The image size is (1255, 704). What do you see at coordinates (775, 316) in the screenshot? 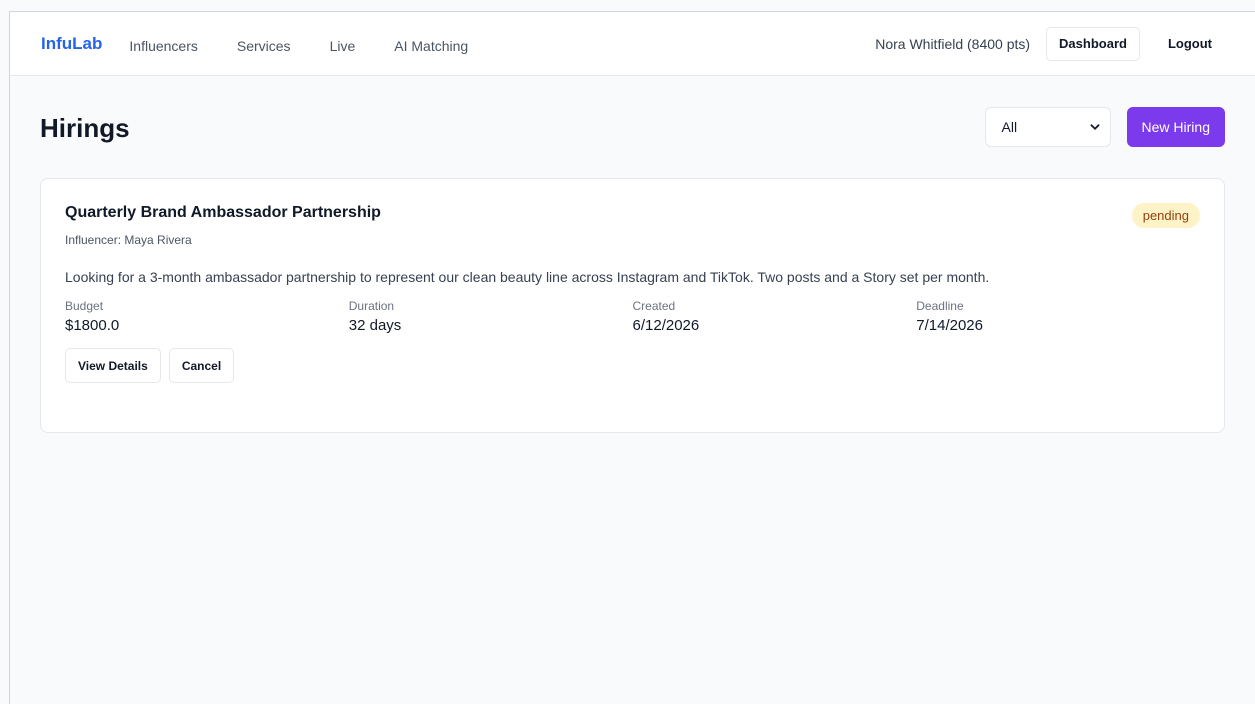
I see `meta-created: Created 6/12/2026` at bounding box center [775, 316].